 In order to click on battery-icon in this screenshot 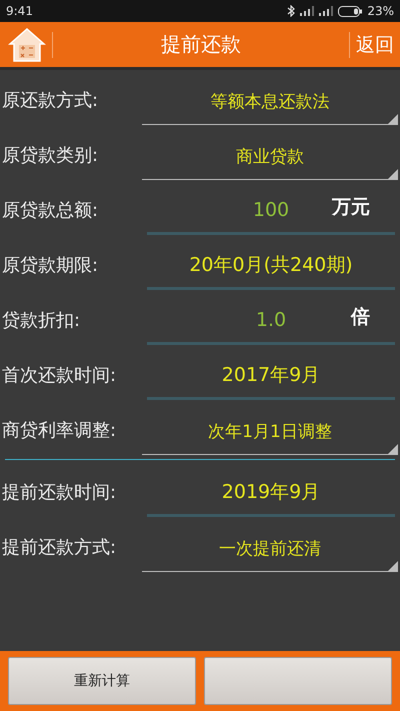, I will do `click(350, 11)`.